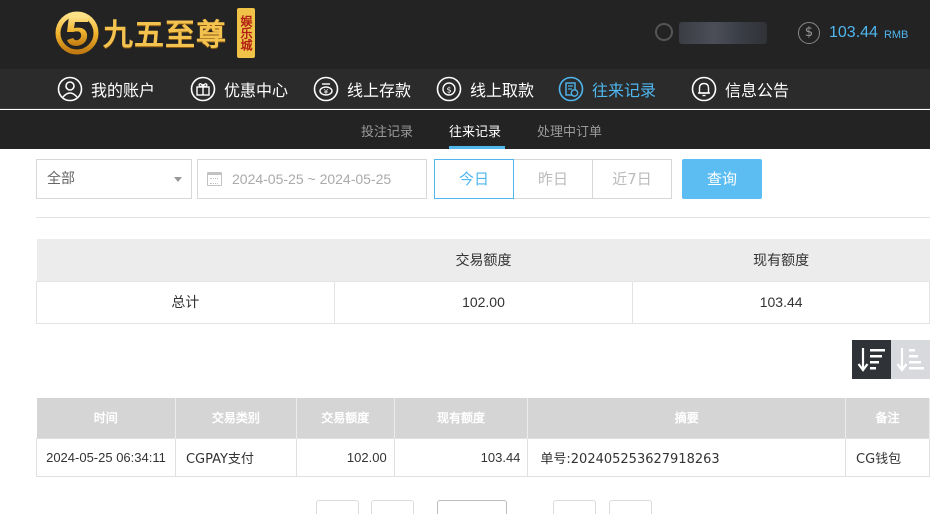 This screenshot has height=514, width=930. What do you see at coordinates (502, 90) in the screenshot?
I see `nav-withdraw-label: 线上取款` at bounding box center [502, 90].